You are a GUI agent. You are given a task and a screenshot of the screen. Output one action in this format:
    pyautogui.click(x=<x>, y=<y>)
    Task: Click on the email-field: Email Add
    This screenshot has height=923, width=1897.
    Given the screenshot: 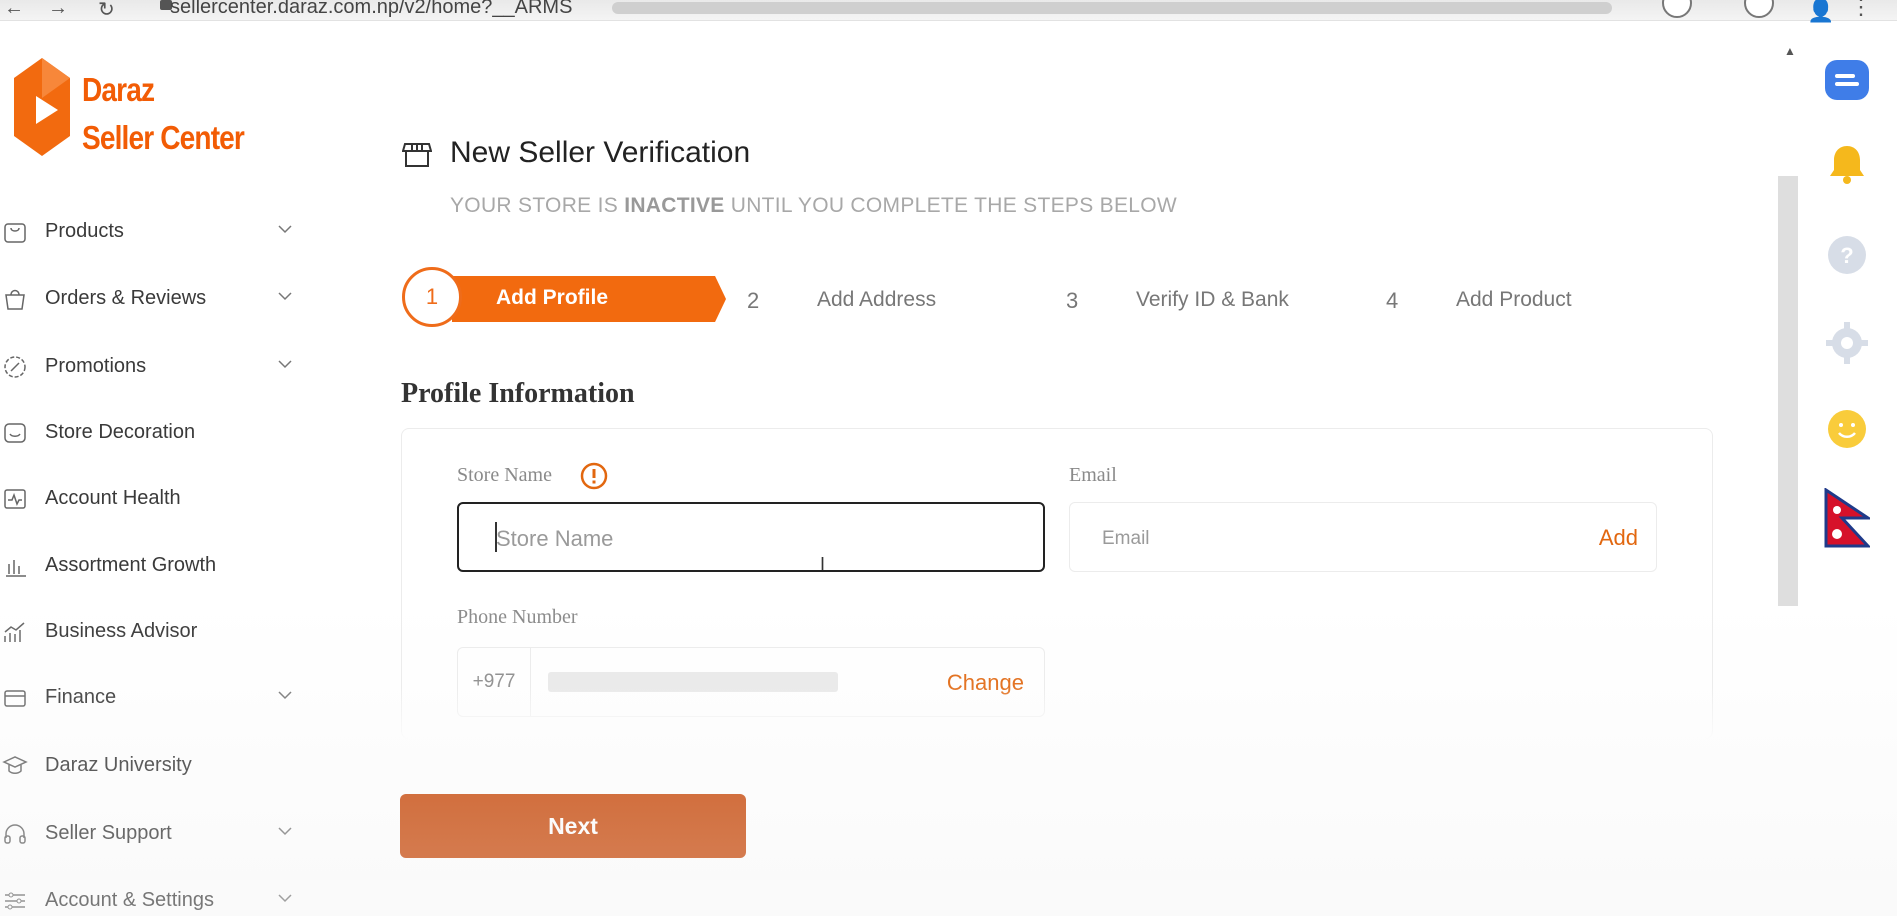 What is the action you would take?
    pyautogui.click(x=1363, y=537)
    